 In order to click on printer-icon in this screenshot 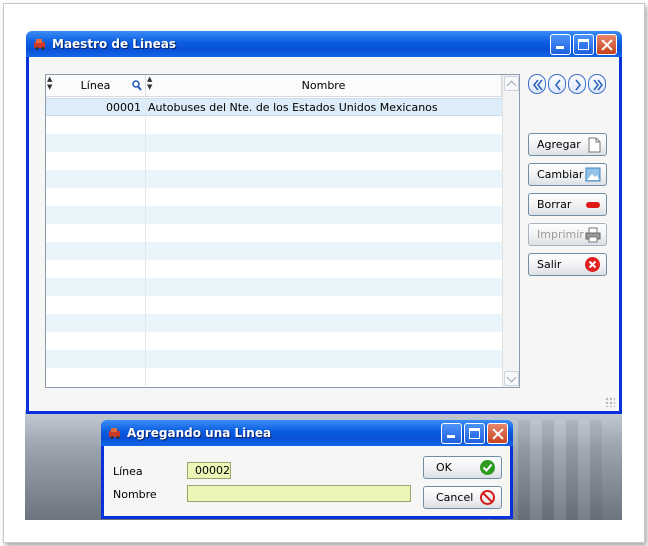, I will do `click(593, 234)`.